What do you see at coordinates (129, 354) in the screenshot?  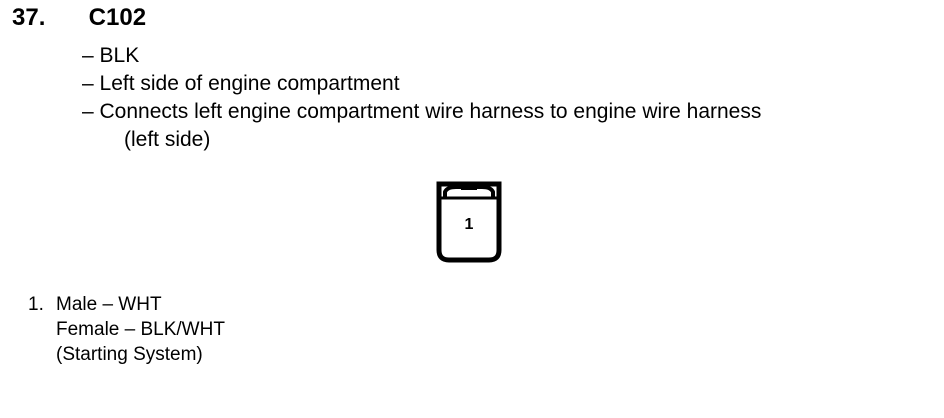 I see `pin-system: (Starting System)` at bounding box center [129, 354].